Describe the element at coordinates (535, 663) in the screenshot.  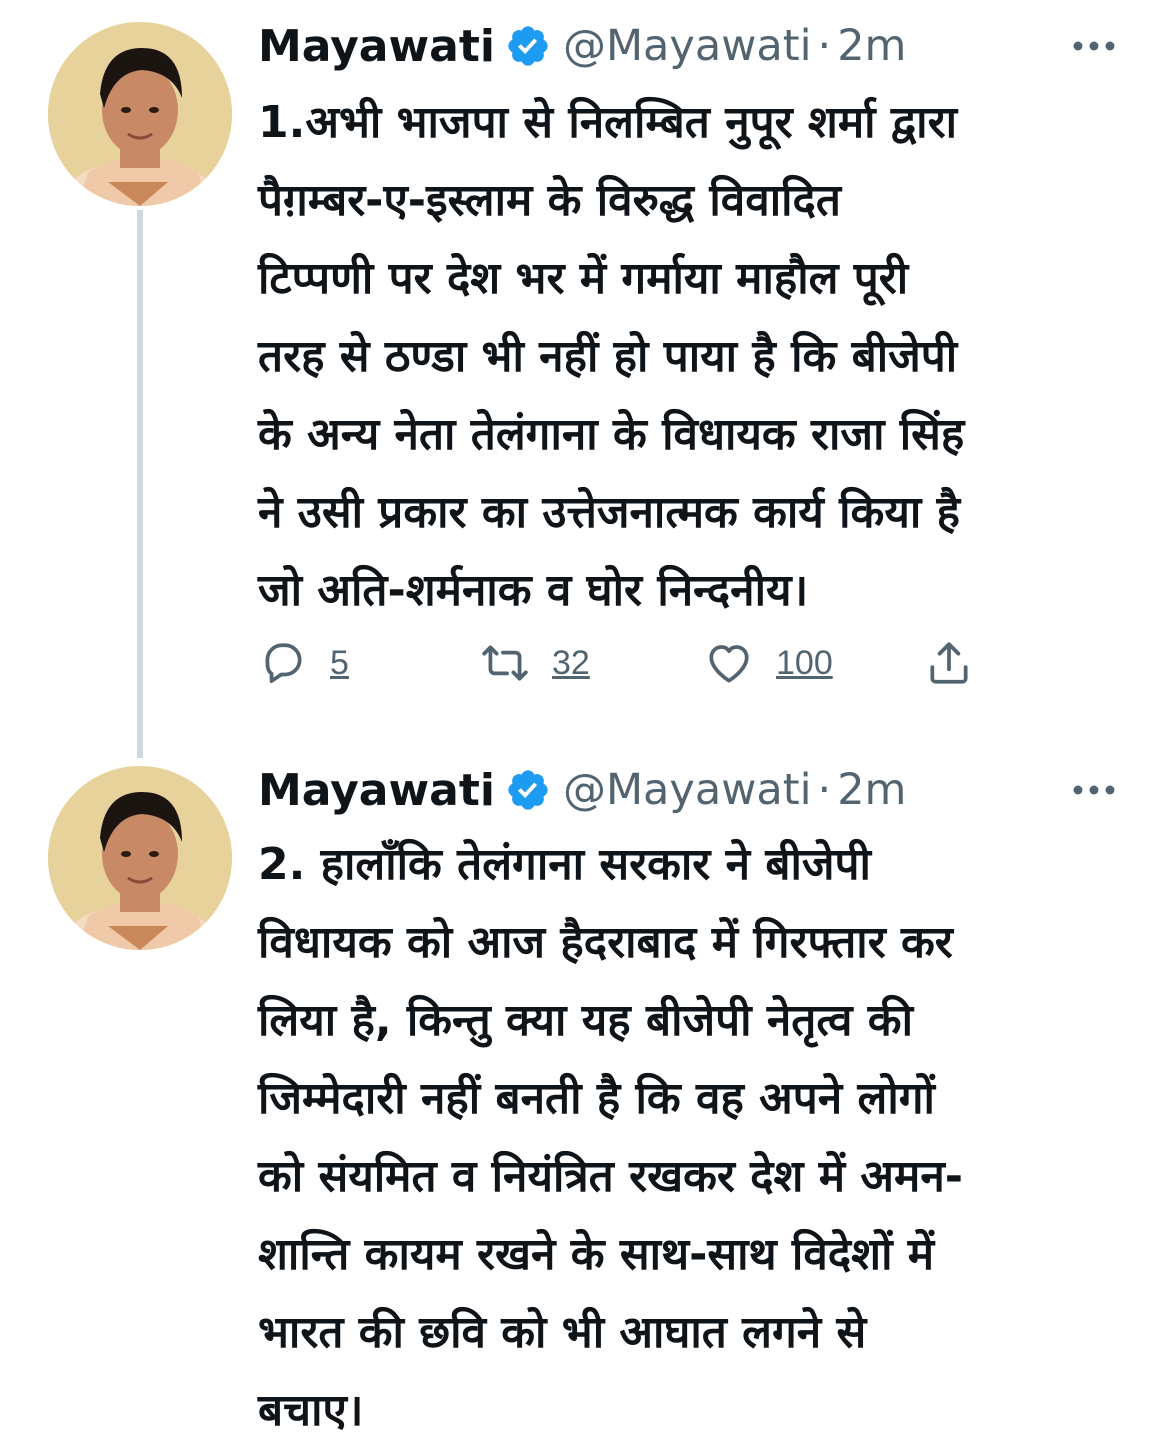
I see `retweet-button: 32` at that location.